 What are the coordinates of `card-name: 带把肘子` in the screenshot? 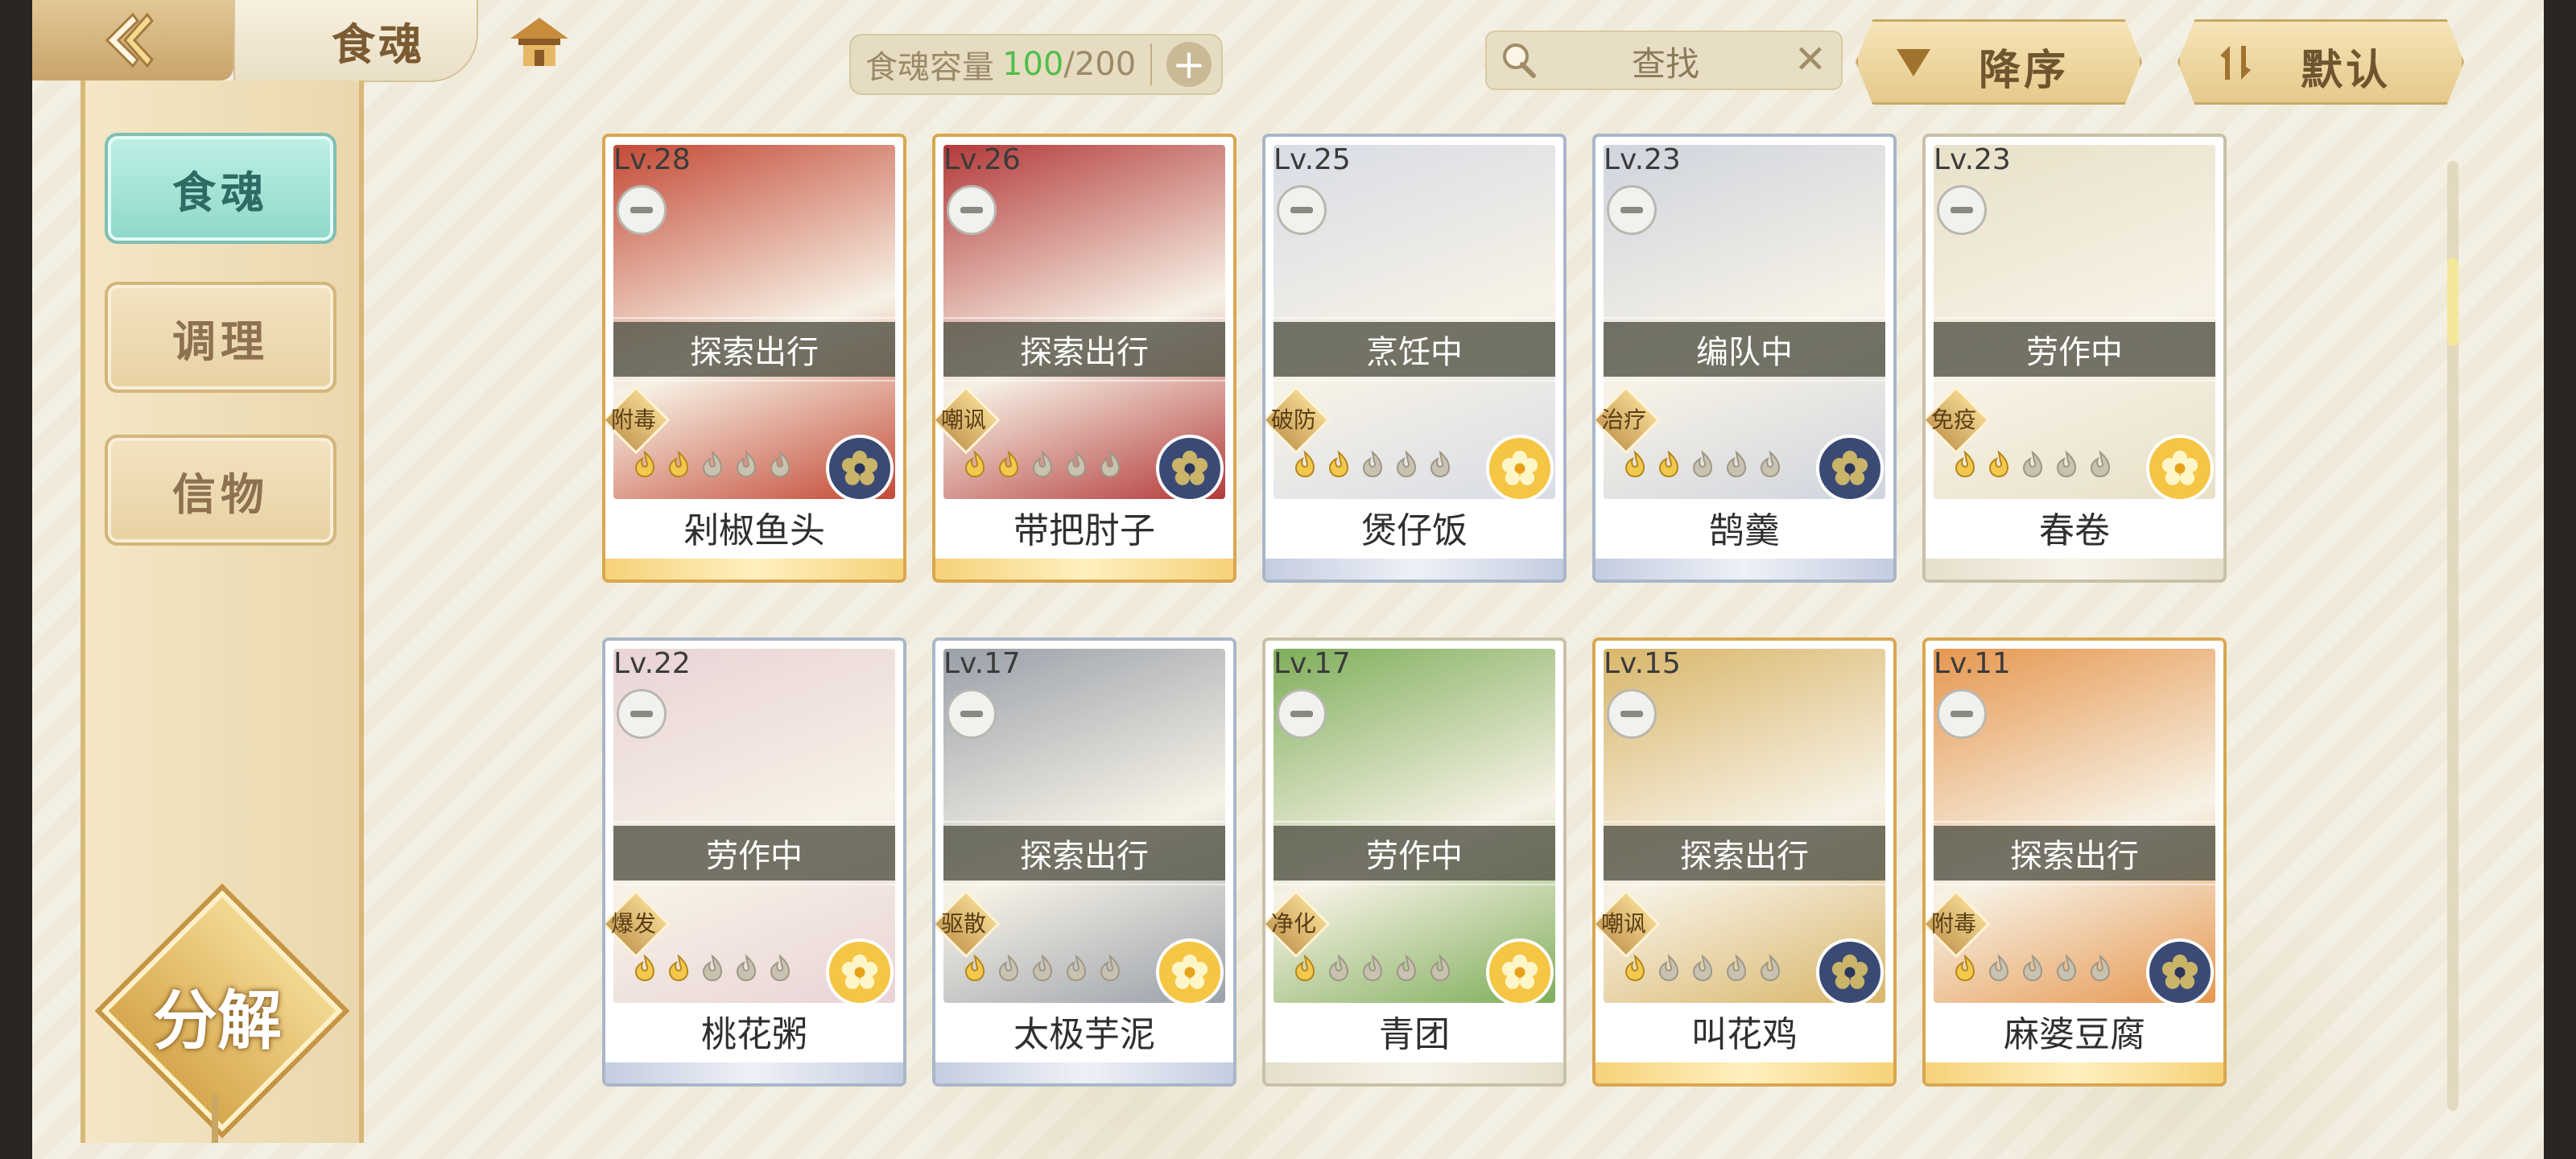 It's located at (1084, 527).